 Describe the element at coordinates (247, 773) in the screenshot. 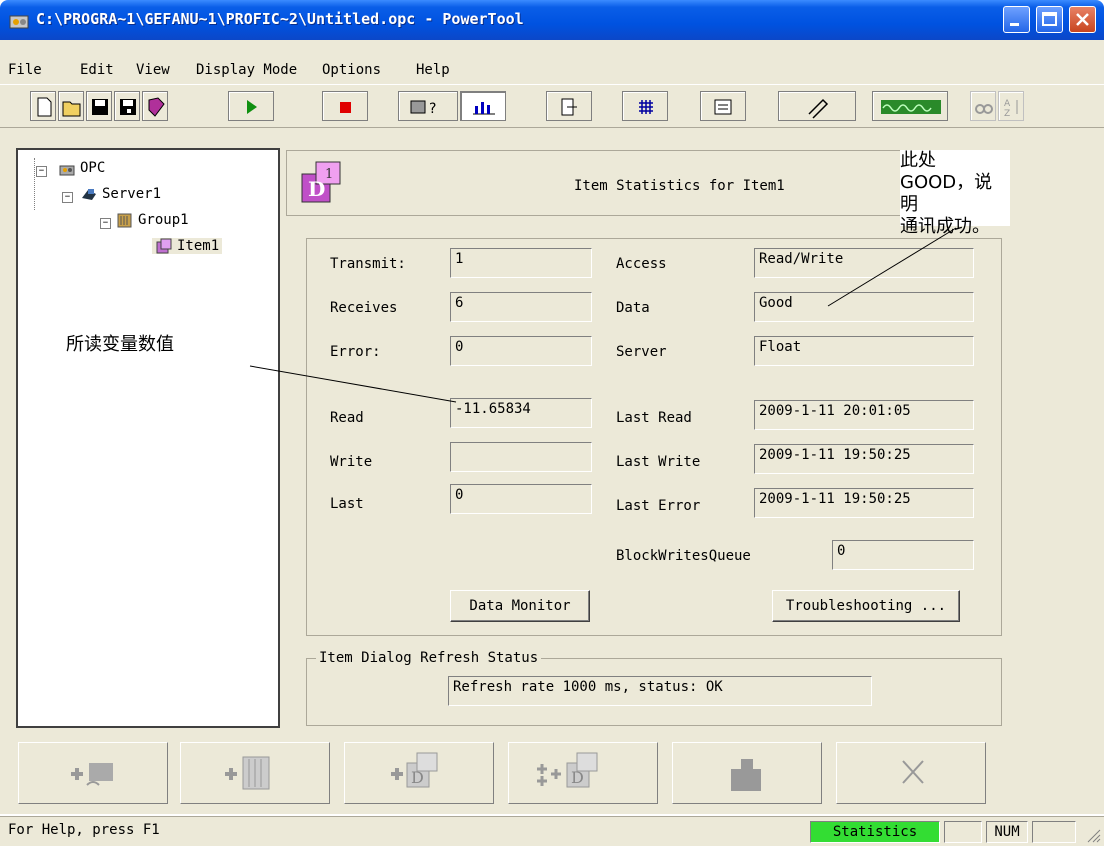

I see `add-group-icon` at that location.